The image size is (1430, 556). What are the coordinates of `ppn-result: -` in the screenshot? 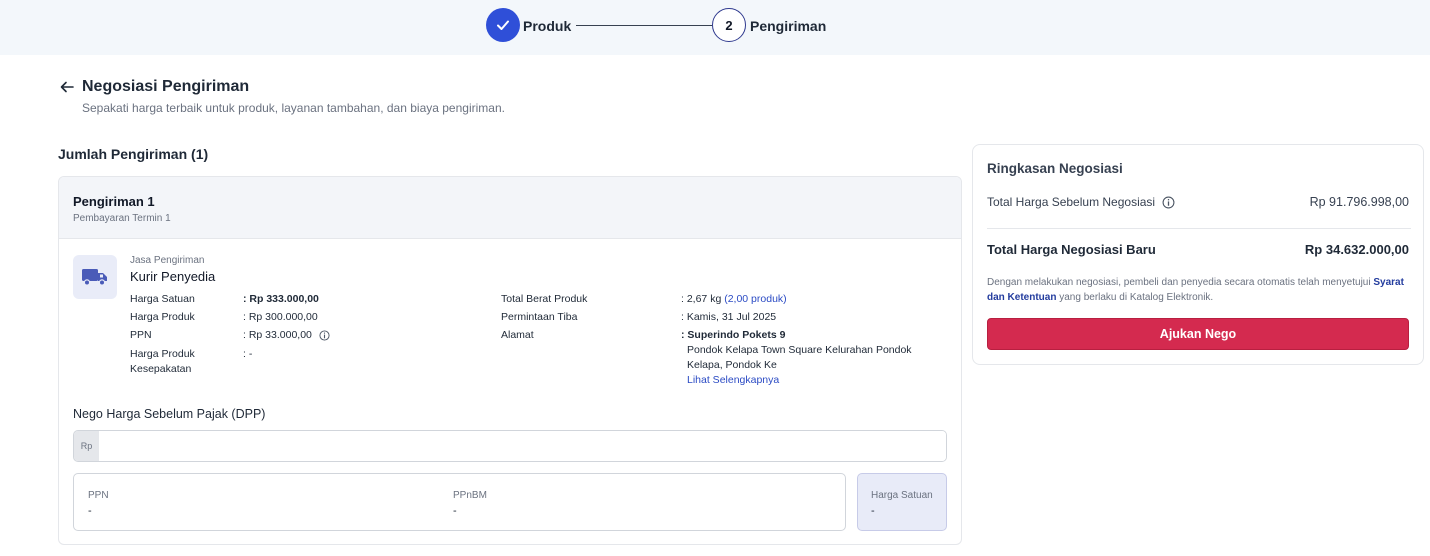 It's located at (90, 511).